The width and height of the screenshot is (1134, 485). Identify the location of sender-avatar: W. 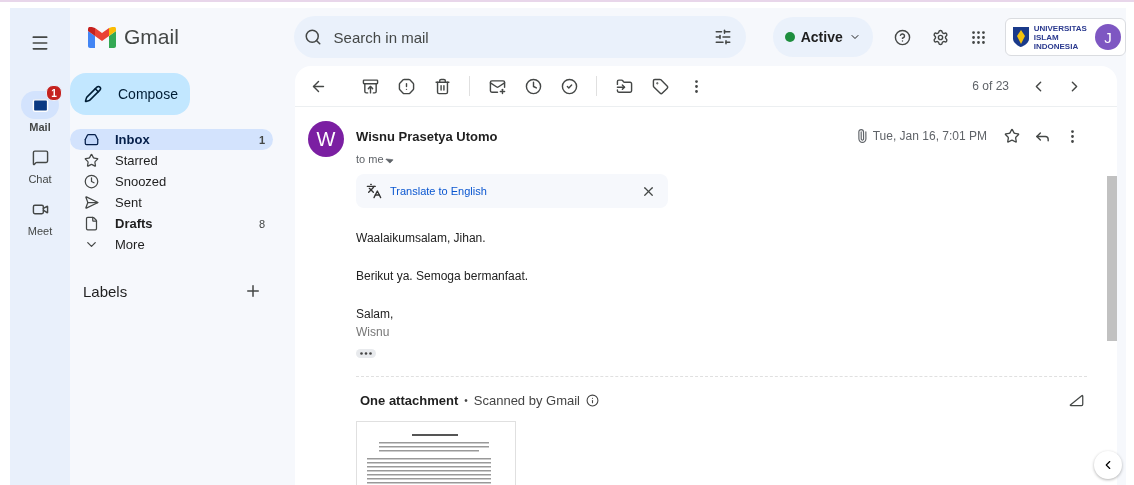
(326, 139).